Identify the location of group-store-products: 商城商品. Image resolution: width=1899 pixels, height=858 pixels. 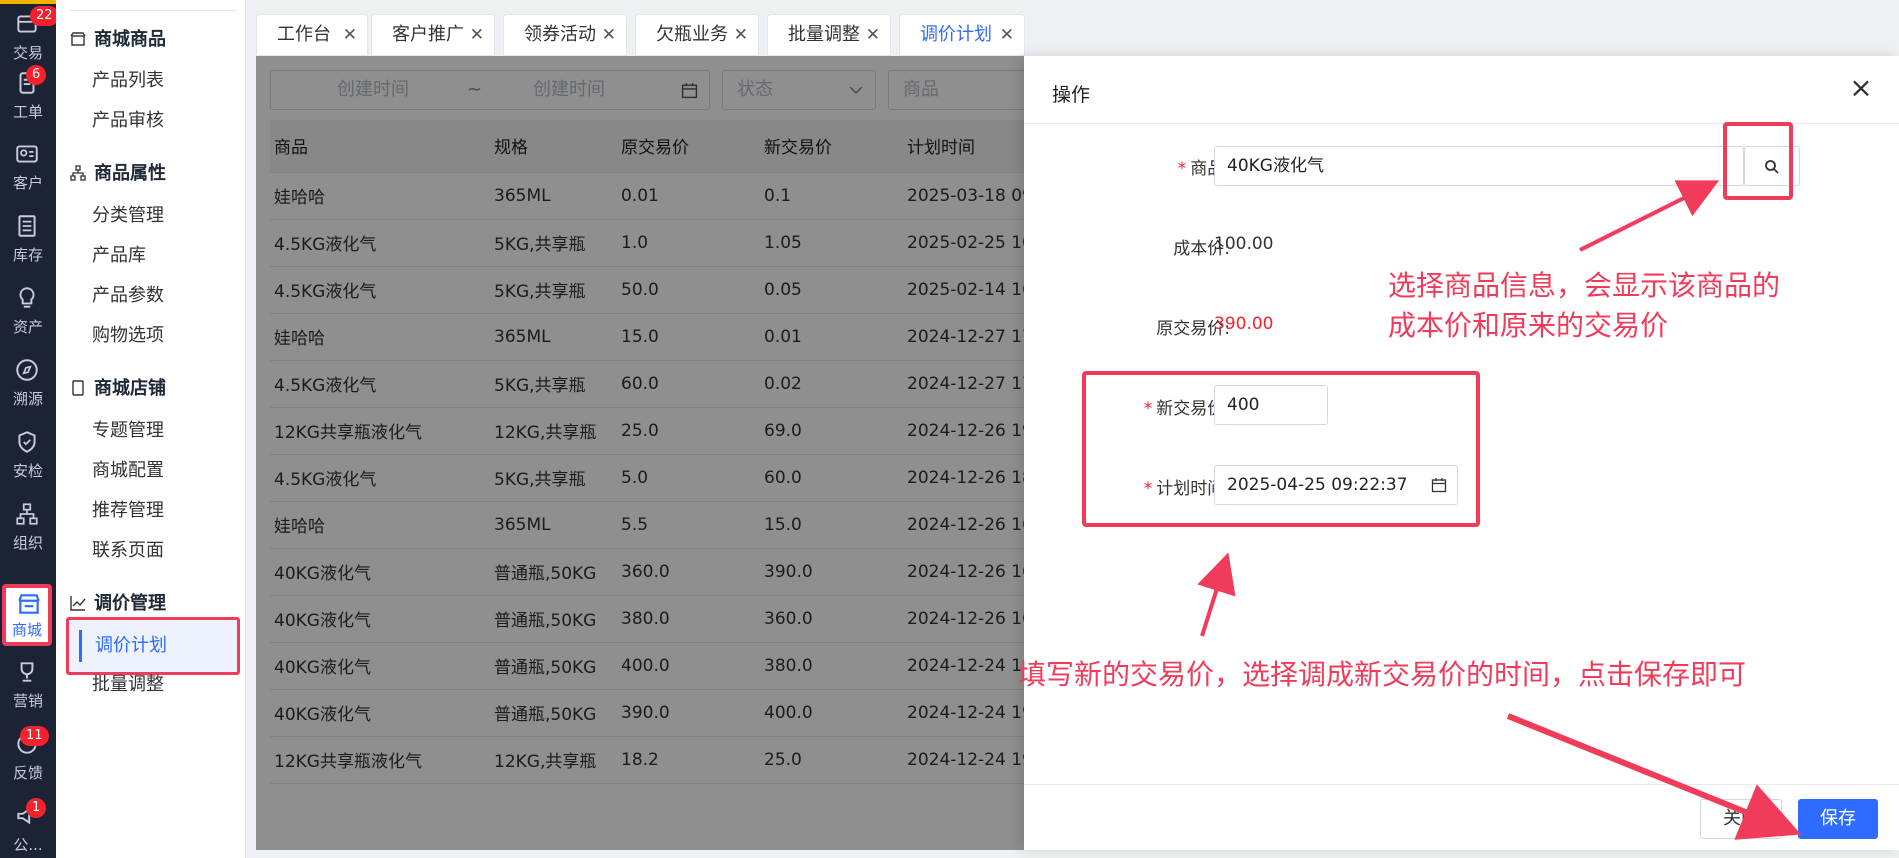
(118, 40).